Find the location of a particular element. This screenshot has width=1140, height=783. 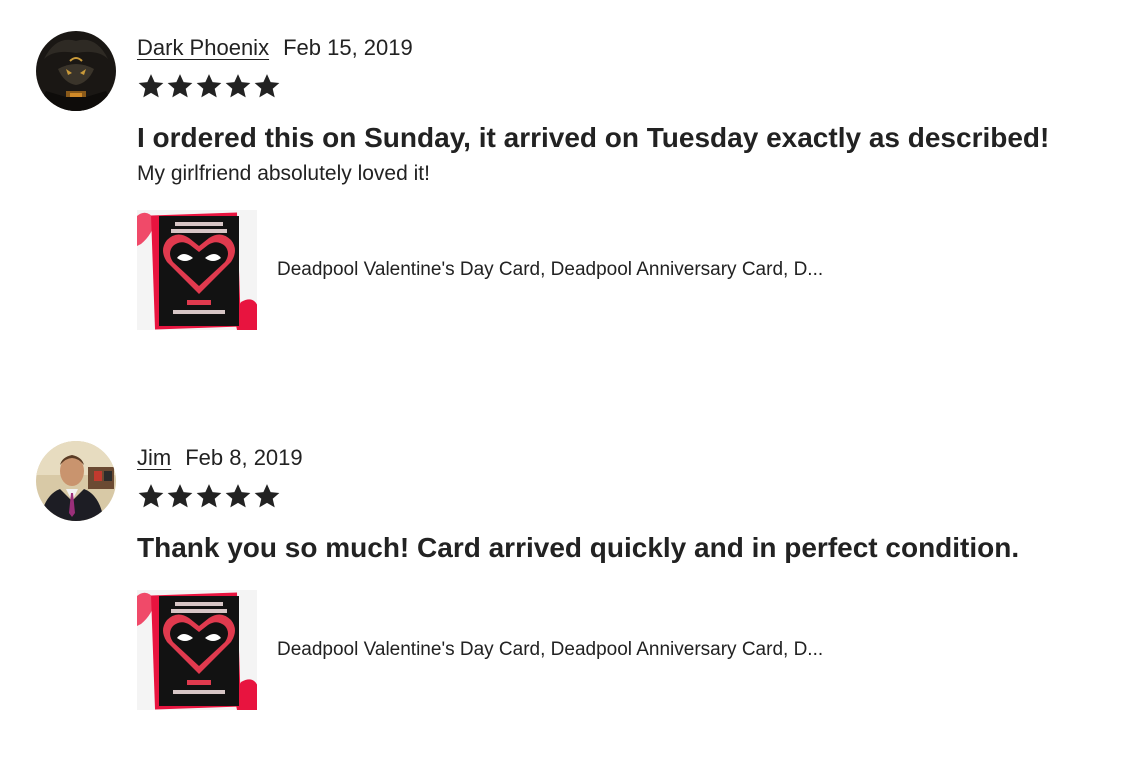

review-date: Feb 8, 2019 is located at coordinates (244, 457).